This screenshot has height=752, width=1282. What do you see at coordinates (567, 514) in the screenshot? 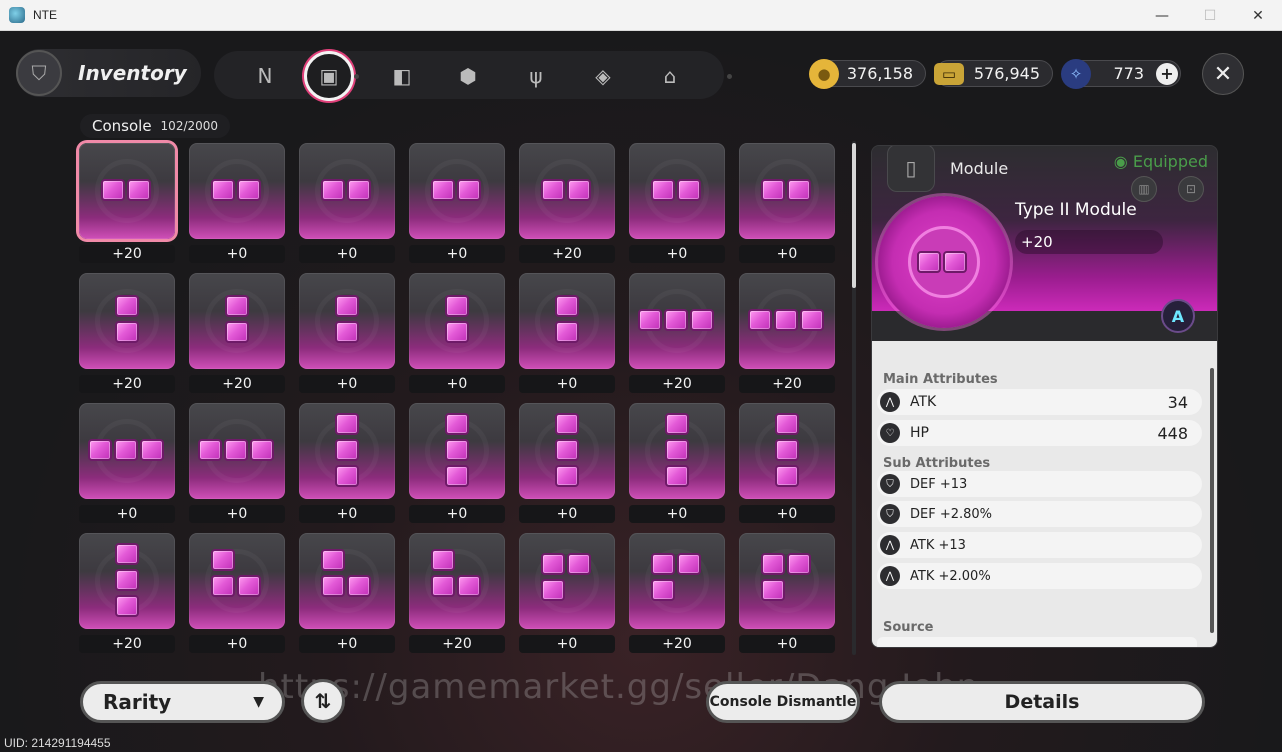
I see `module-level: +0` at bounding box center [567, 514].